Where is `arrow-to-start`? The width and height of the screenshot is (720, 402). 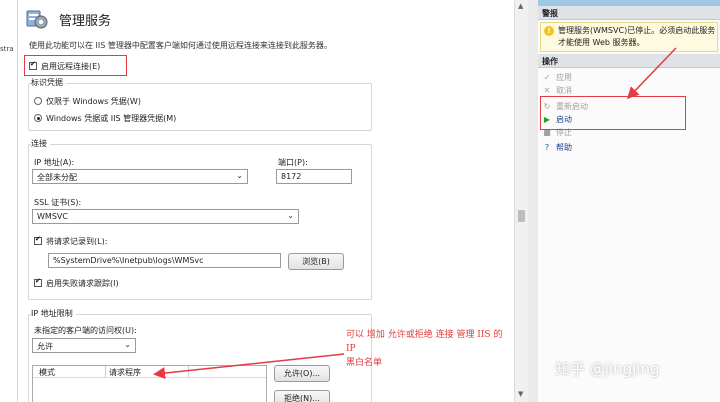
arrow-to-start is located at coordinates (651, 73).